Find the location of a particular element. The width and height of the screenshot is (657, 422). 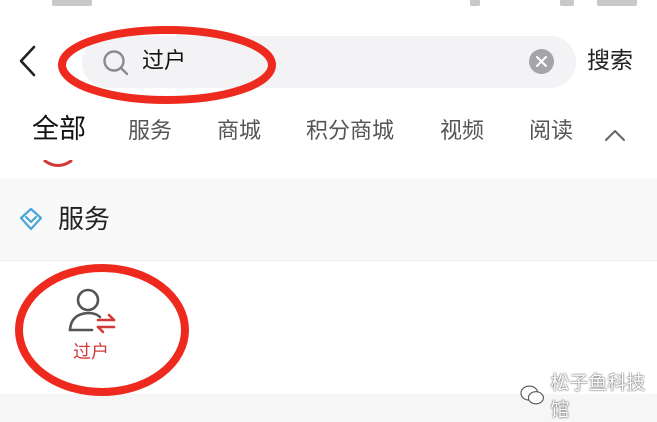

wechat-icon is located at coordinates (532, 395).